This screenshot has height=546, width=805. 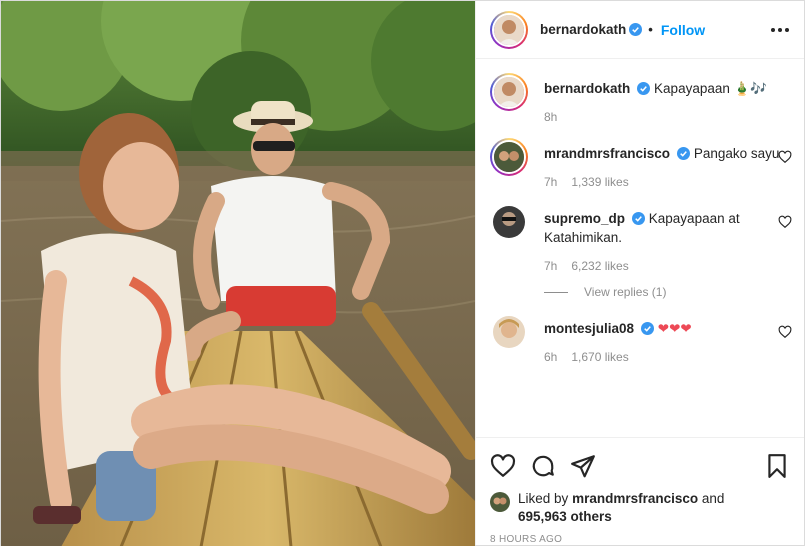 What do you see at coordinates (584, 218) in the screenshot?
I see `comment-username: supremo_dp` at bounding box center [584, 218].